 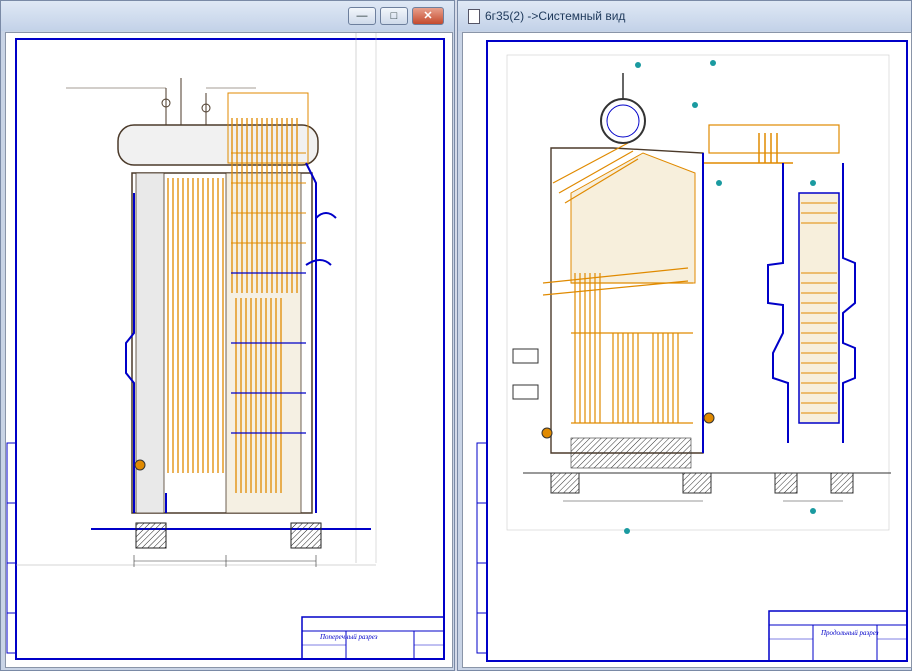 I want to click on minimize-icon: —, so click(x=362, y=16).